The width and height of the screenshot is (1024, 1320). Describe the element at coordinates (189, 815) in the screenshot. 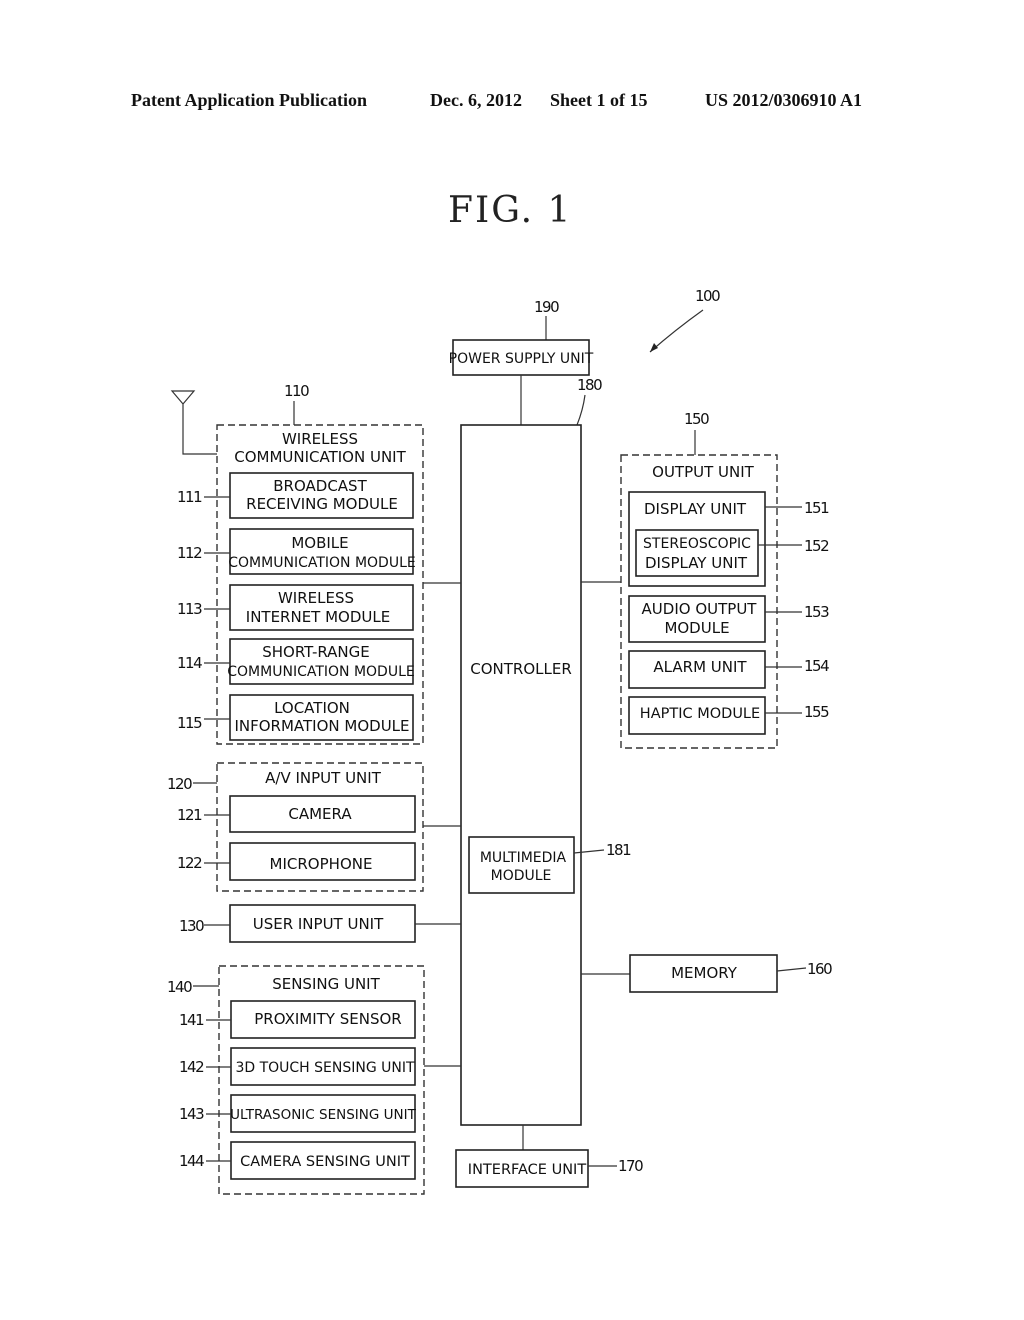

I see `ref-121: 121` at that location.